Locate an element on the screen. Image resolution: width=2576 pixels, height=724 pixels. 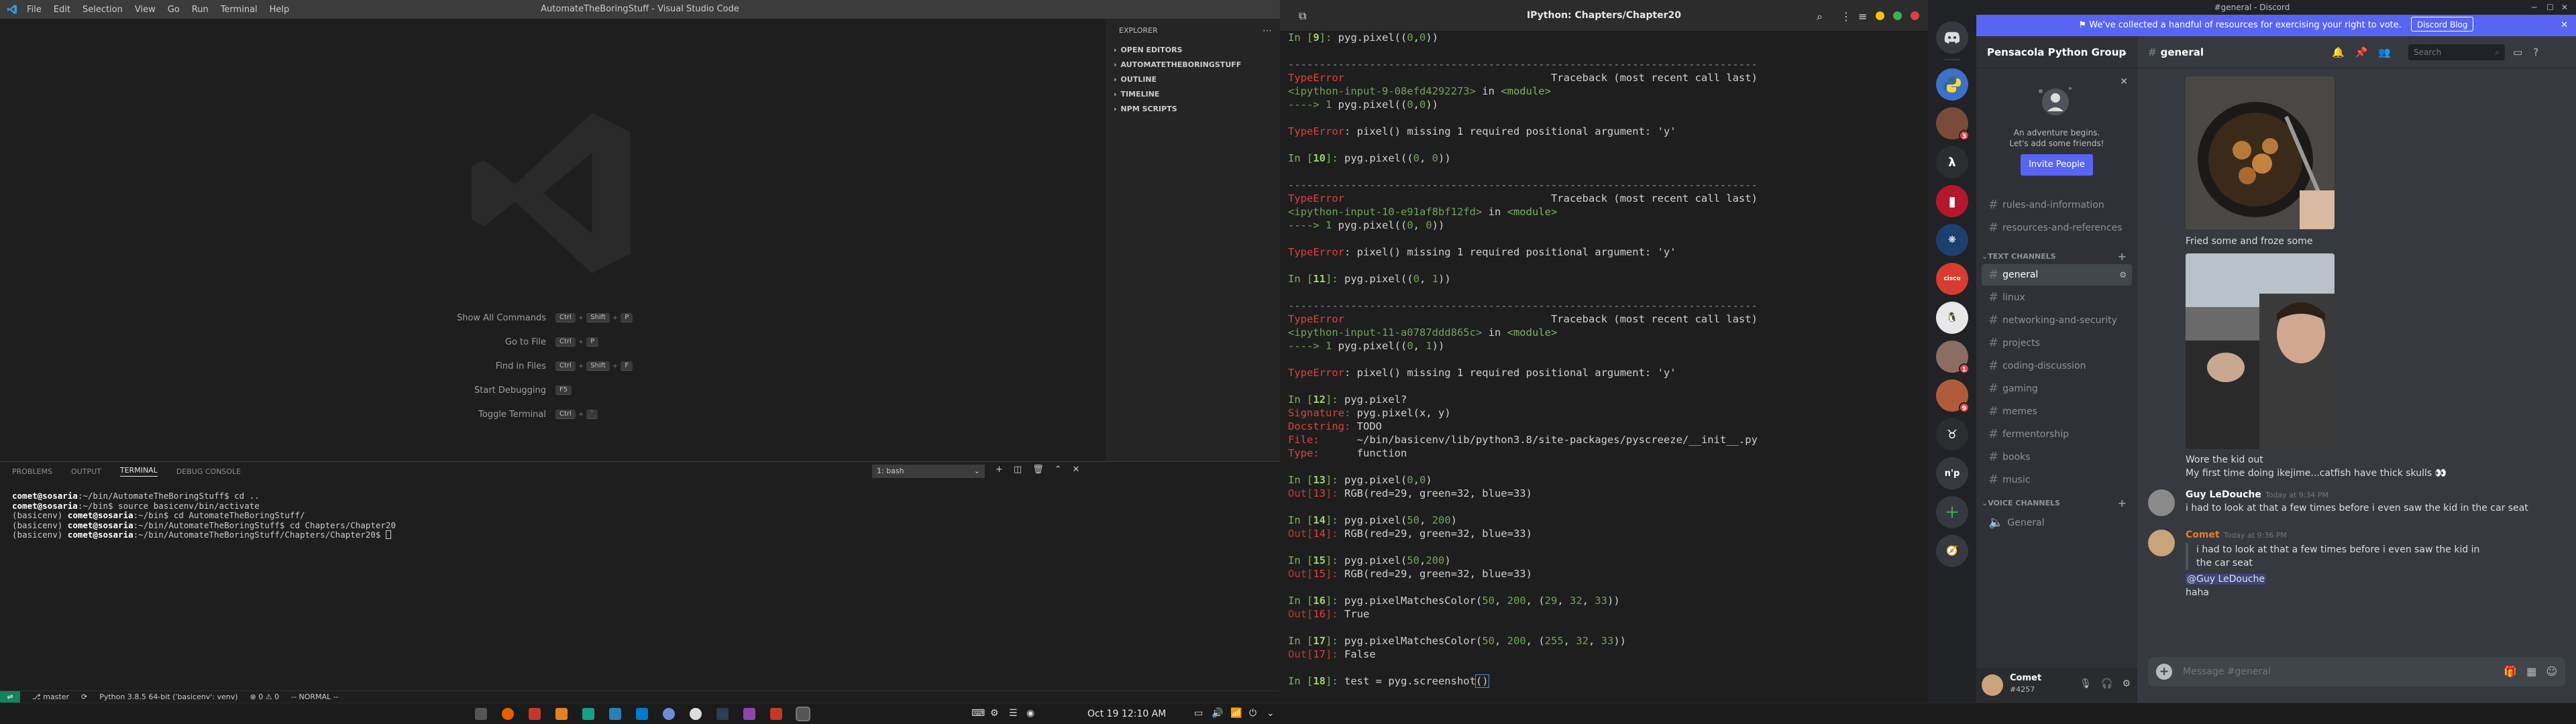
category-voice-channels: ⌄ VOICE CHANNELS + is located at coordinates (2057, 503).